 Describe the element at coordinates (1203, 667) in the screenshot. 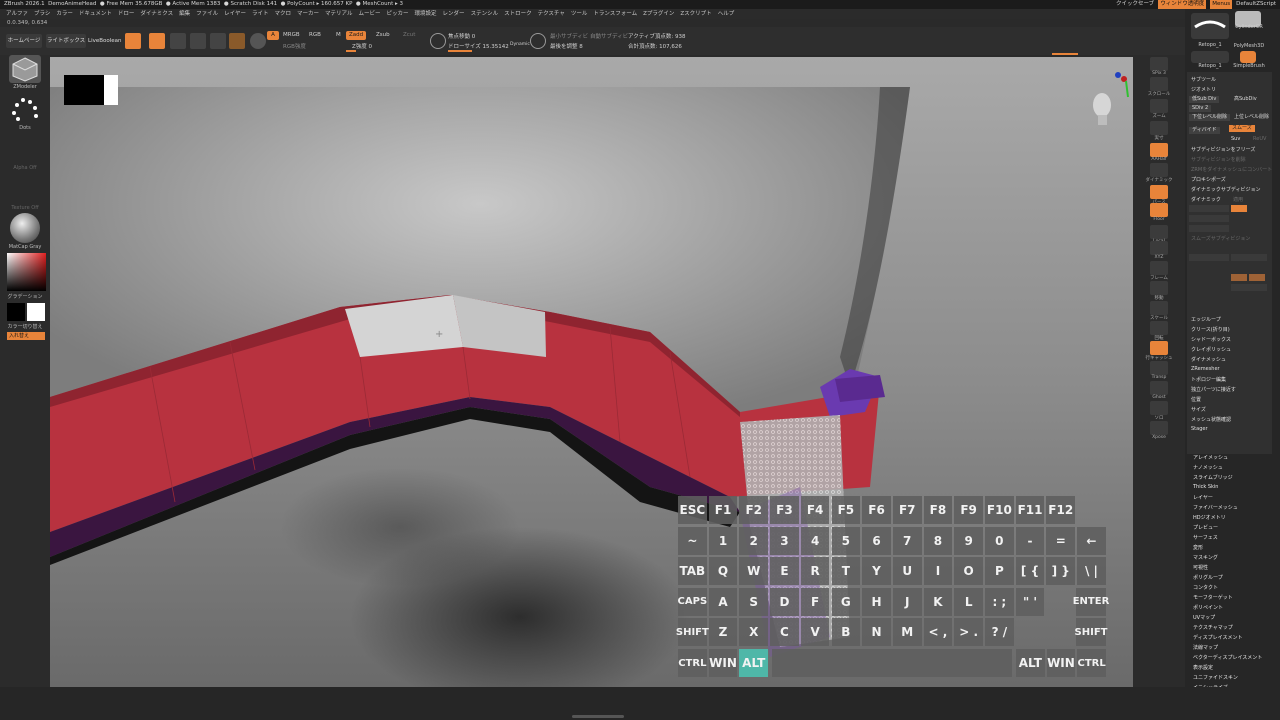

I see `subpalette-item: 表示設定` at that location.